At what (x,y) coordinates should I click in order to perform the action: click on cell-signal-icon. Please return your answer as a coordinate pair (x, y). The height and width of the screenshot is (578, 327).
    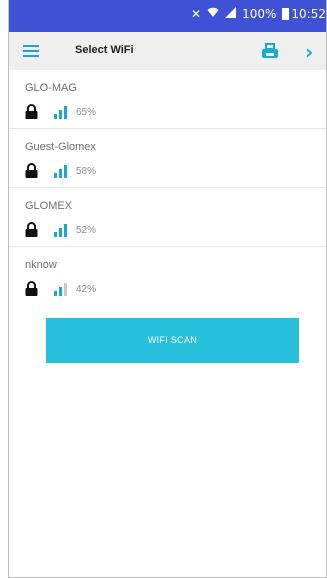
    Looking at the image, I should click on (231, 14).